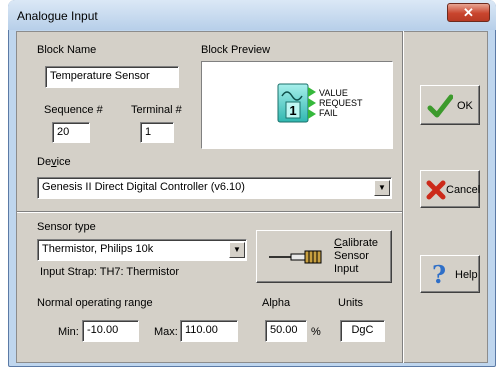 The image size is (498, 369). What do you see at coordinates (312, 92) in the screenshot?
I see `value-arrow-icon` at bounding box center [312, 92].